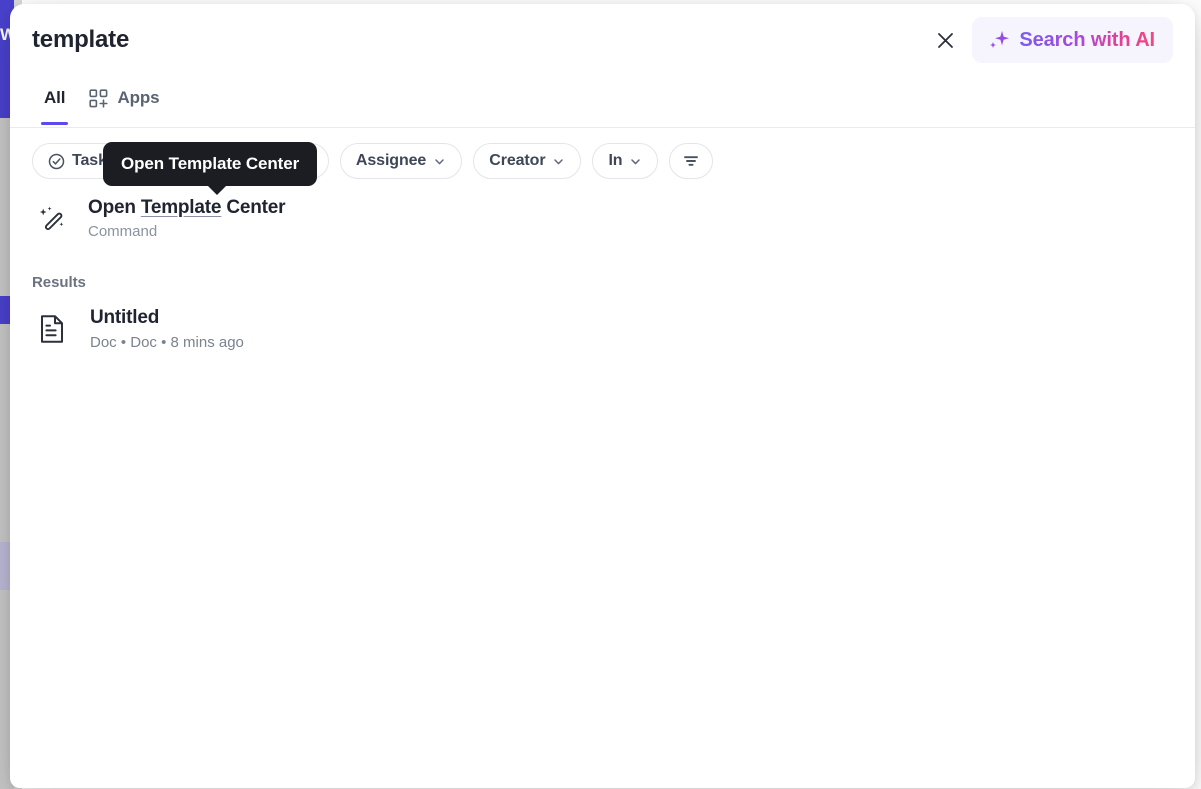 Image resolution: width=1201 pixels, height=789 pixels. What do you see at coordinates (181, 207) in the screenshot?
I see `command-title-highlight: Template` at bounding box center [181, 207].